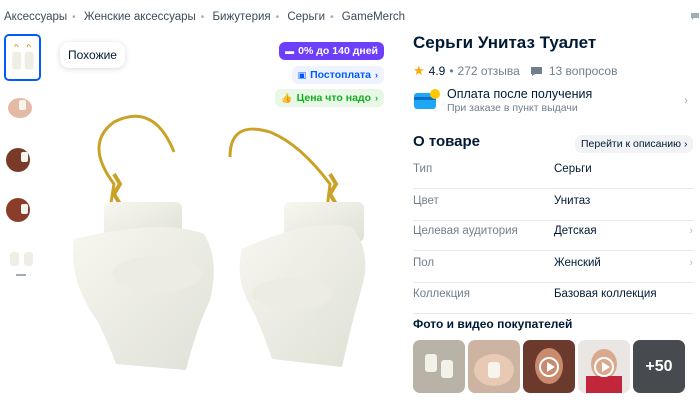 This screenshot has width=700, height=408. Describe the element at coordinates (553, 205) in the screenshot. I see `spec-row-color: Цвет Унитаз` at that location.